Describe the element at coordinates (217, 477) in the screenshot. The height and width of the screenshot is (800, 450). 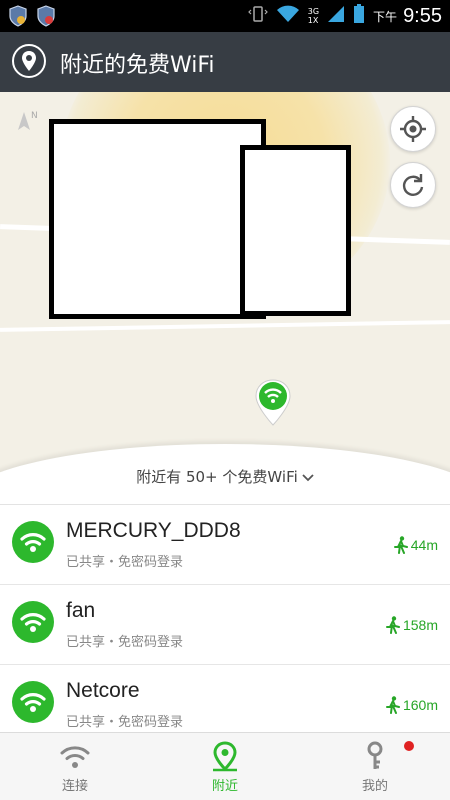
I see `nearby-summary-text: 附近有 50+ 个免费WiFi` at that location.